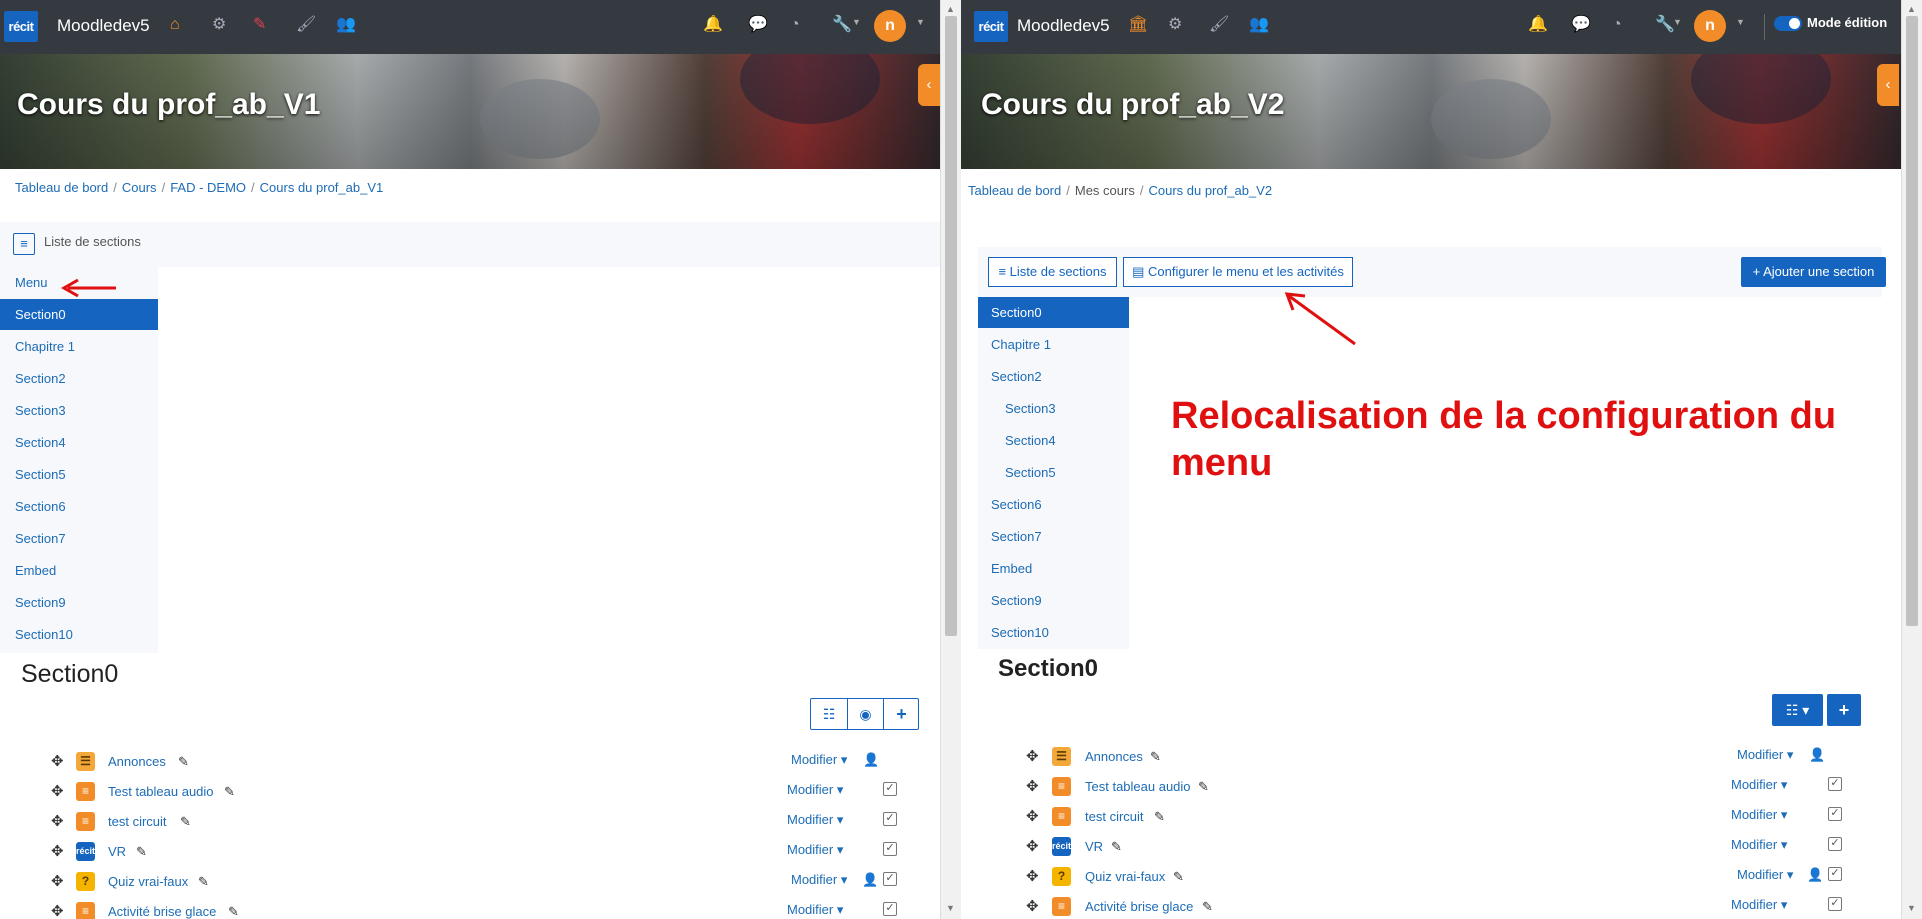 This screenshot has width=1922, height=919. I want to click on pen-icon: ✎, so click(259, 25).